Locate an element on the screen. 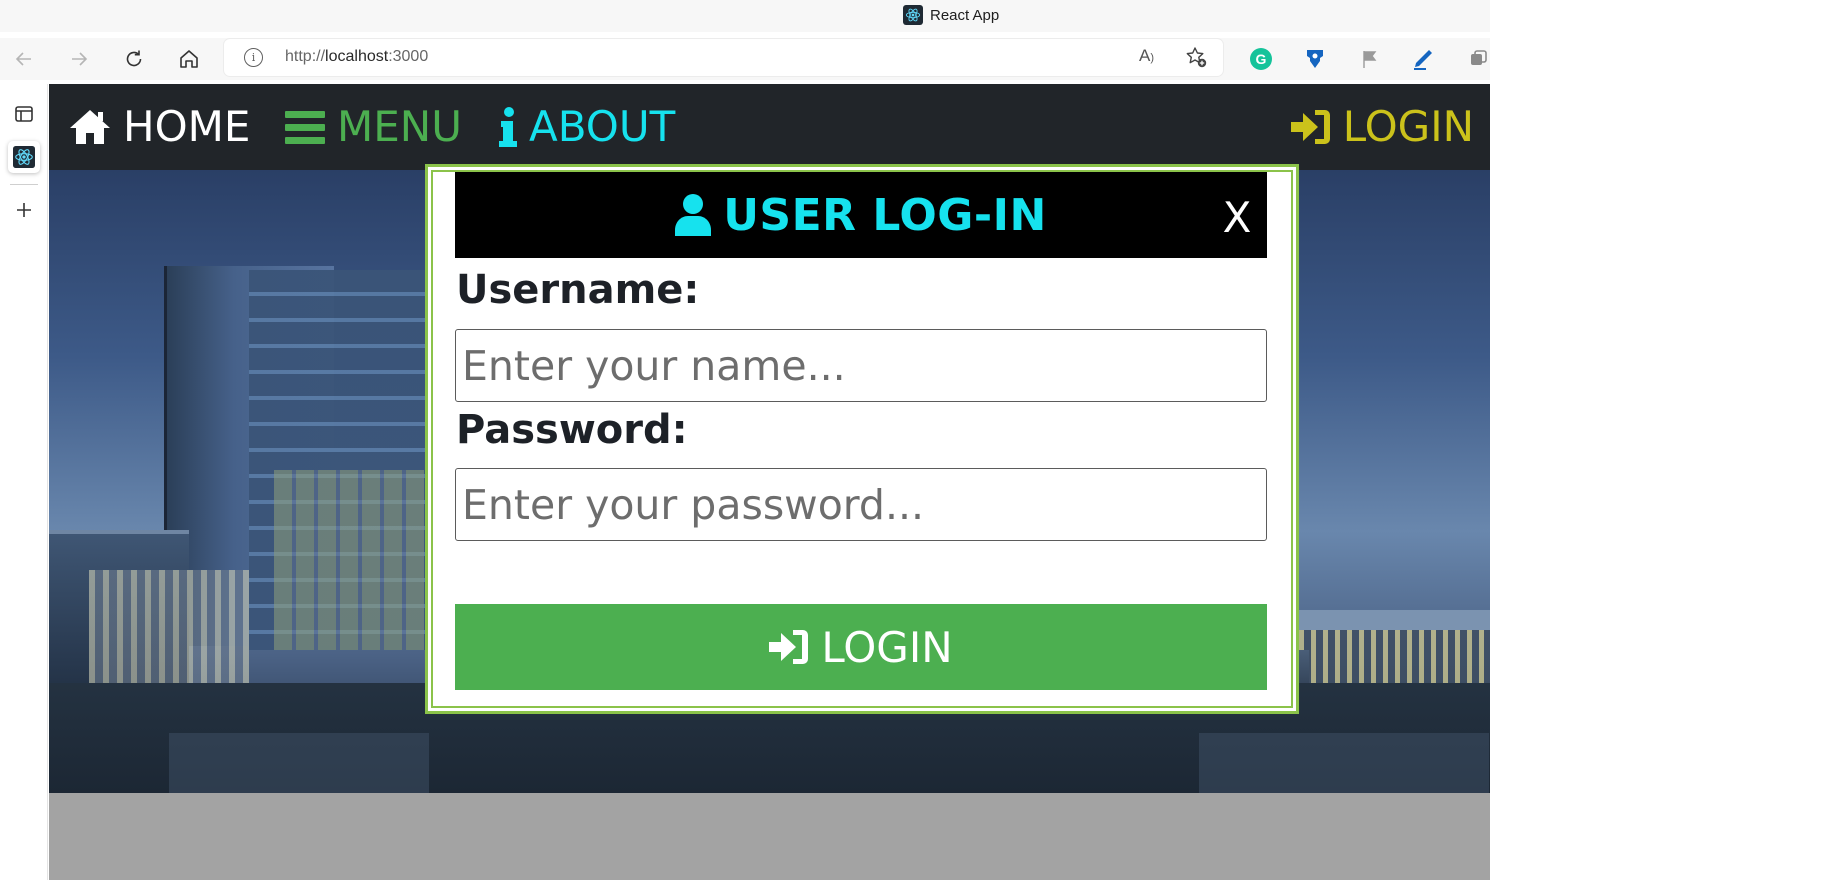 The height and width of the screenshot is (880, 1842). collections-icon is located at coordinates (1479, 59).